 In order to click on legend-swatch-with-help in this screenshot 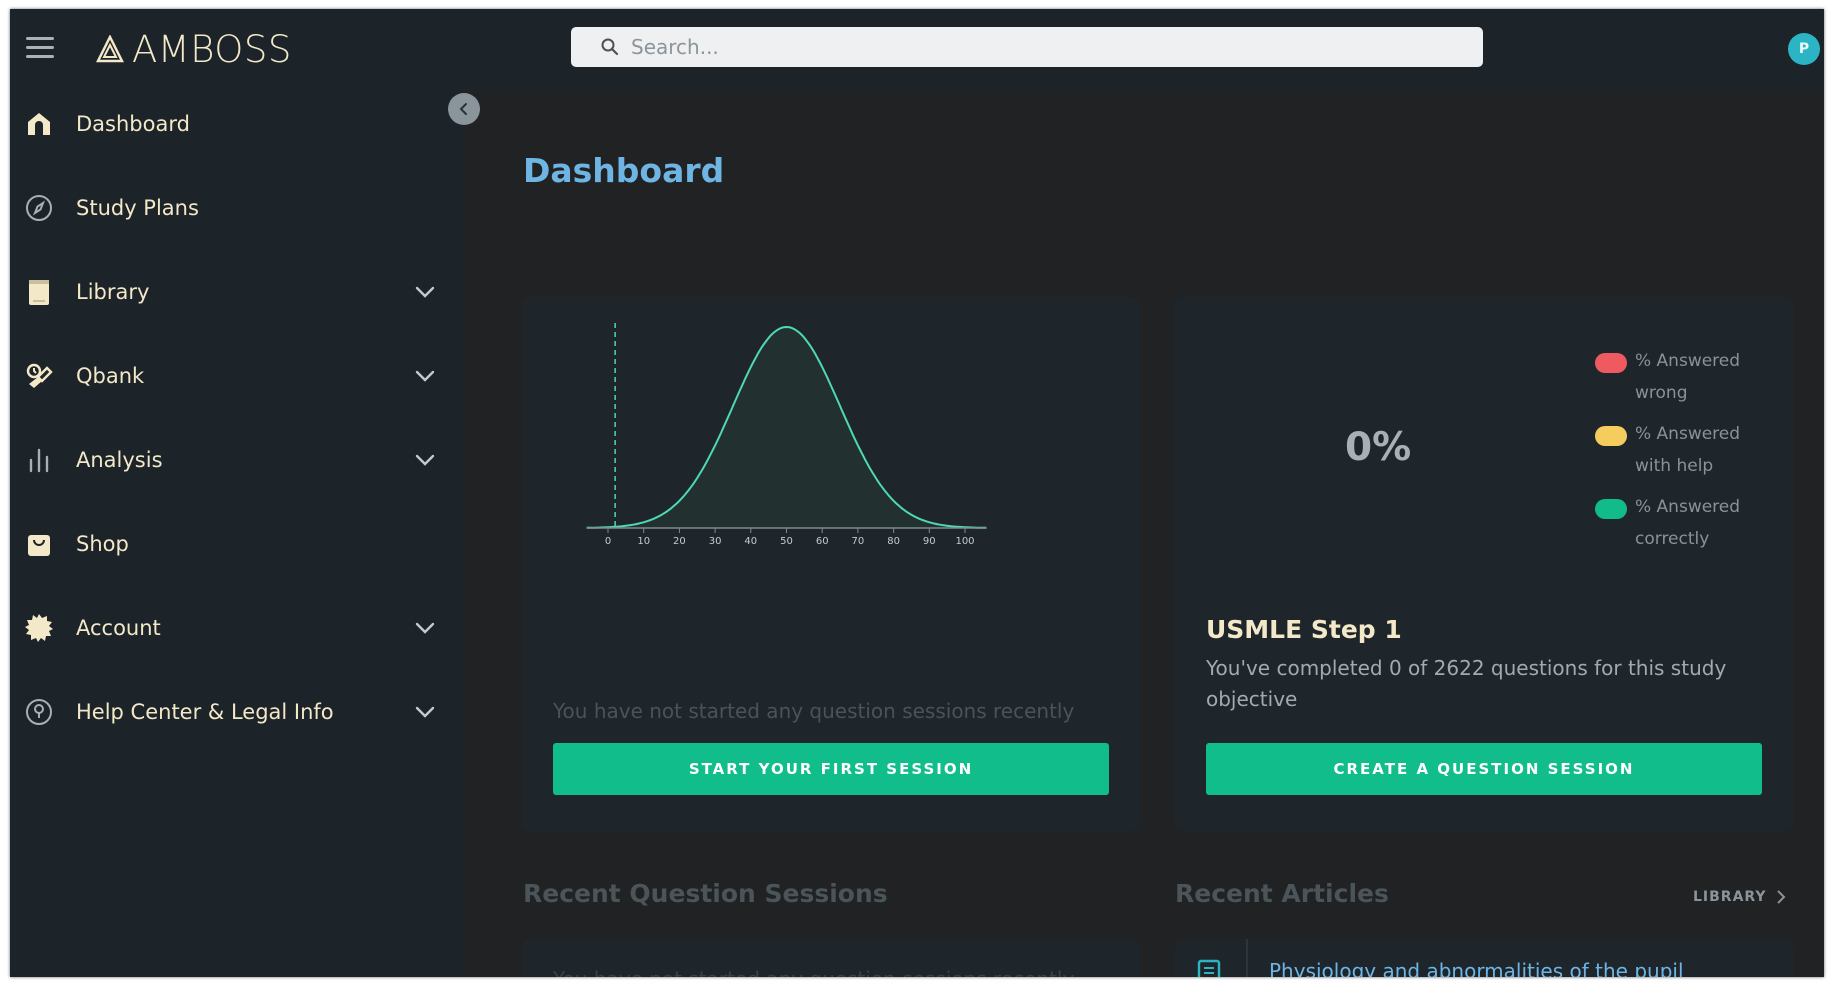, I will do `click(1611, 436)`.